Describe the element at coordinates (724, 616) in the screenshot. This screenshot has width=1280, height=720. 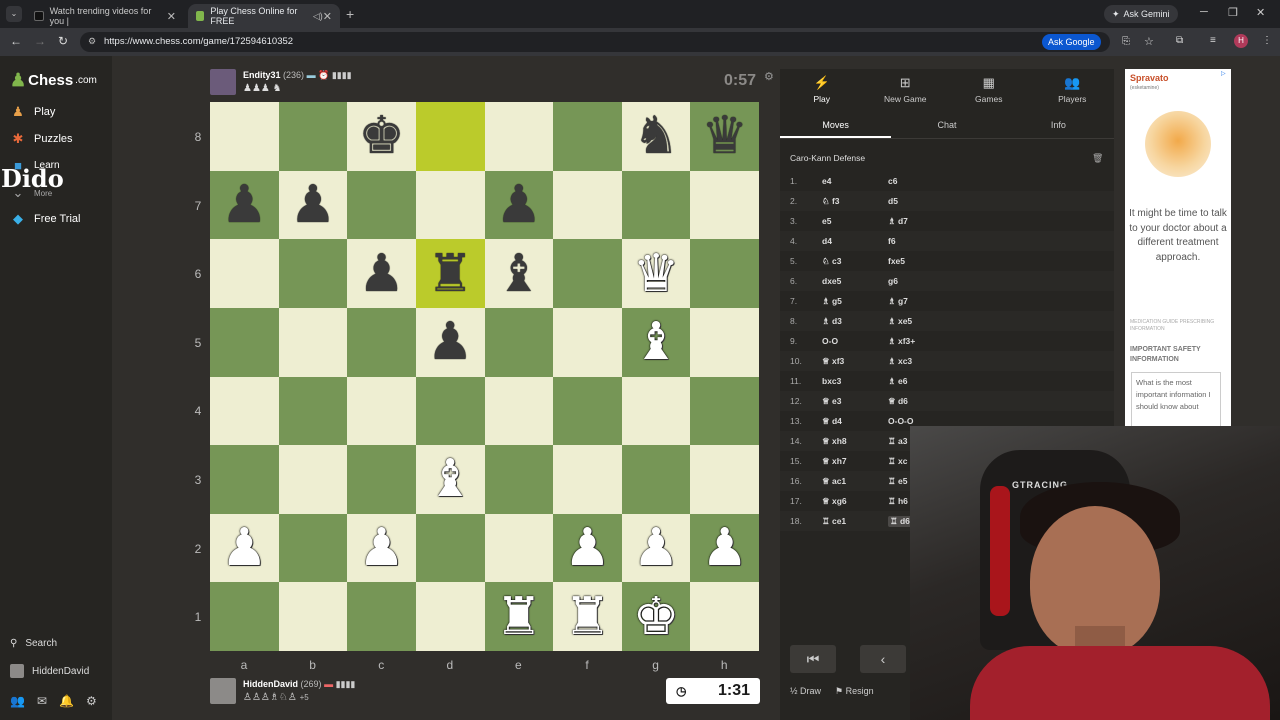
I see `square-h1` at that location.